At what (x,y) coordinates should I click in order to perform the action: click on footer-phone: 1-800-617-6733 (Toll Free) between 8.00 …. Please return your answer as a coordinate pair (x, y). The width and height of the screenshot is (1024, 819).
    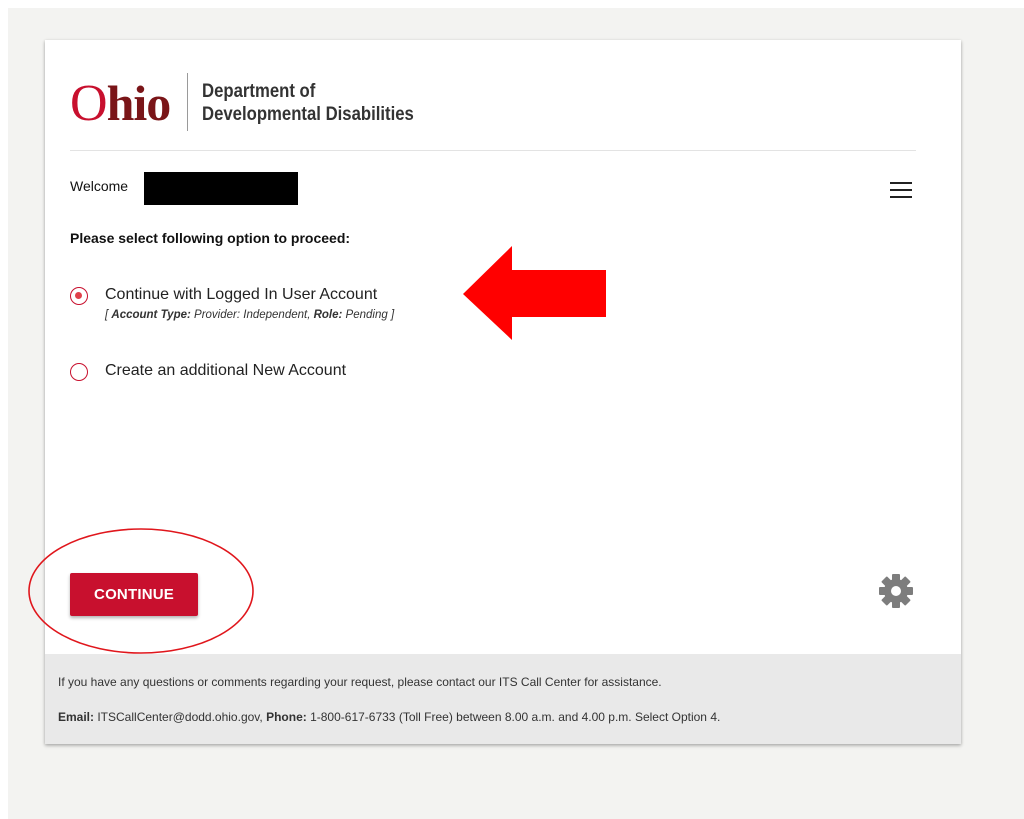
    Looking at the image, I should click on (513, 717).